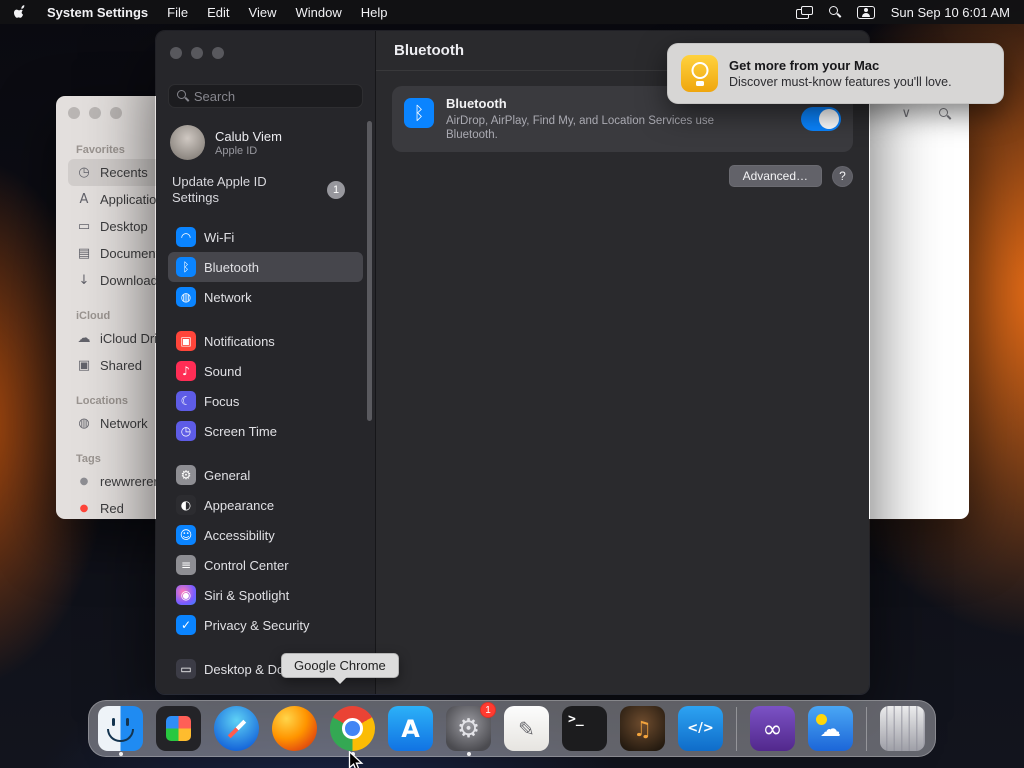  Describe the element at coordinates (842, 176) in the screenshot. I see `help-button: ?` at that location.